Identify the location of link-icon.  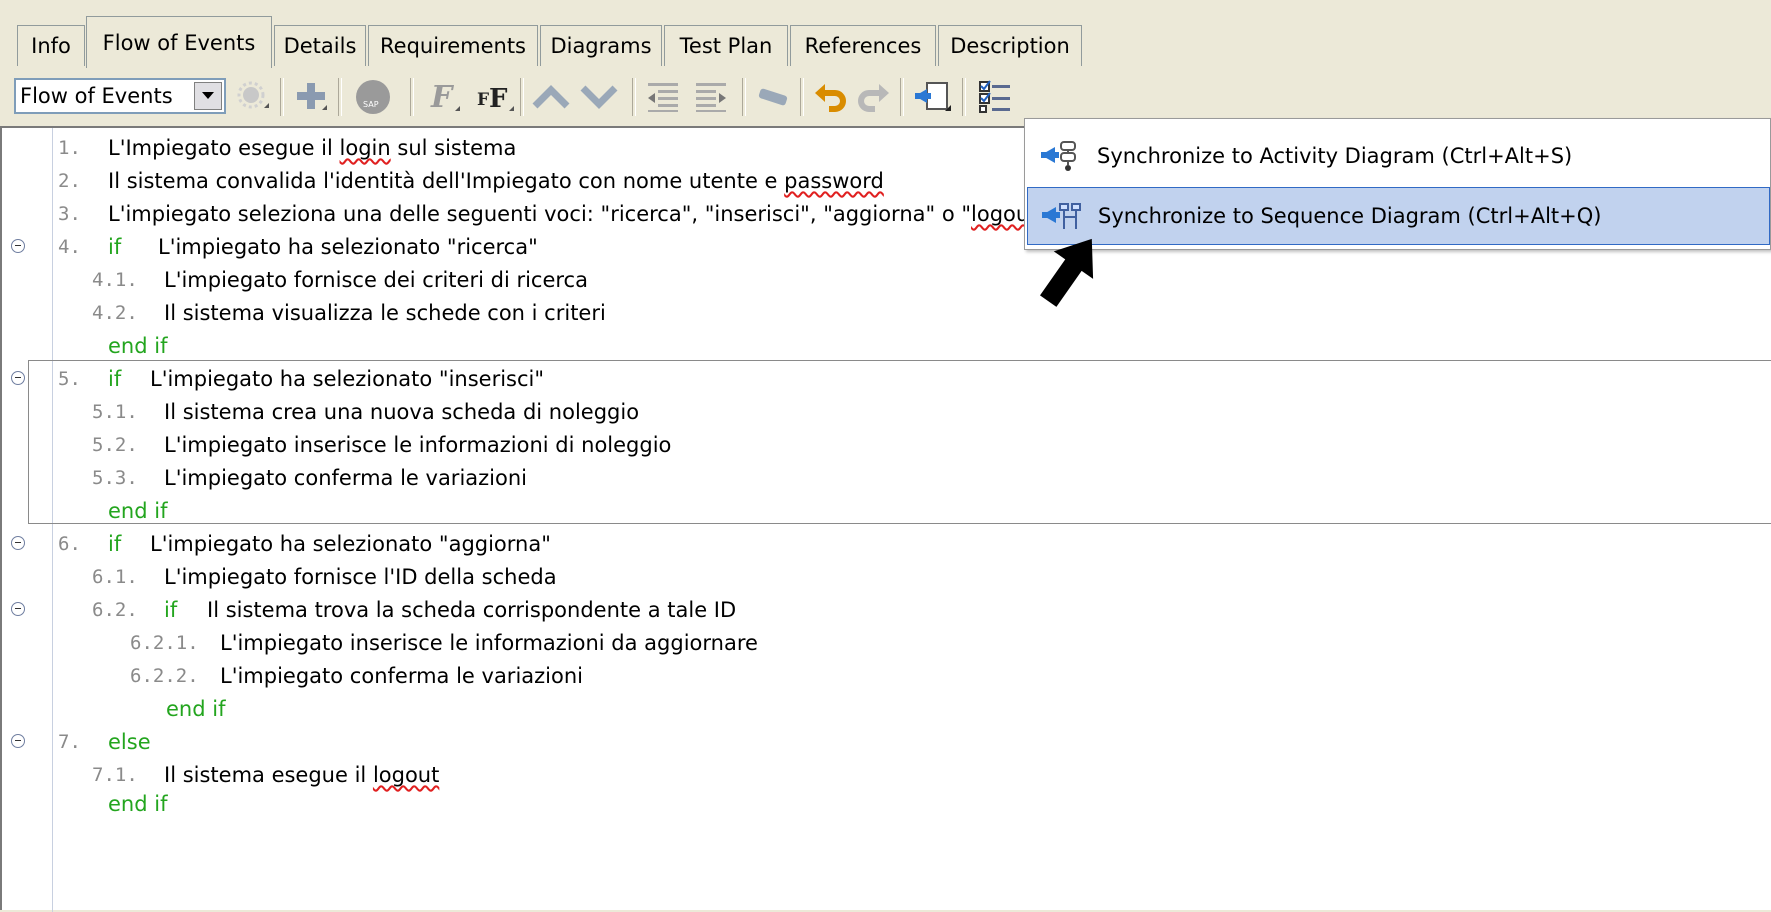
(773, 97).